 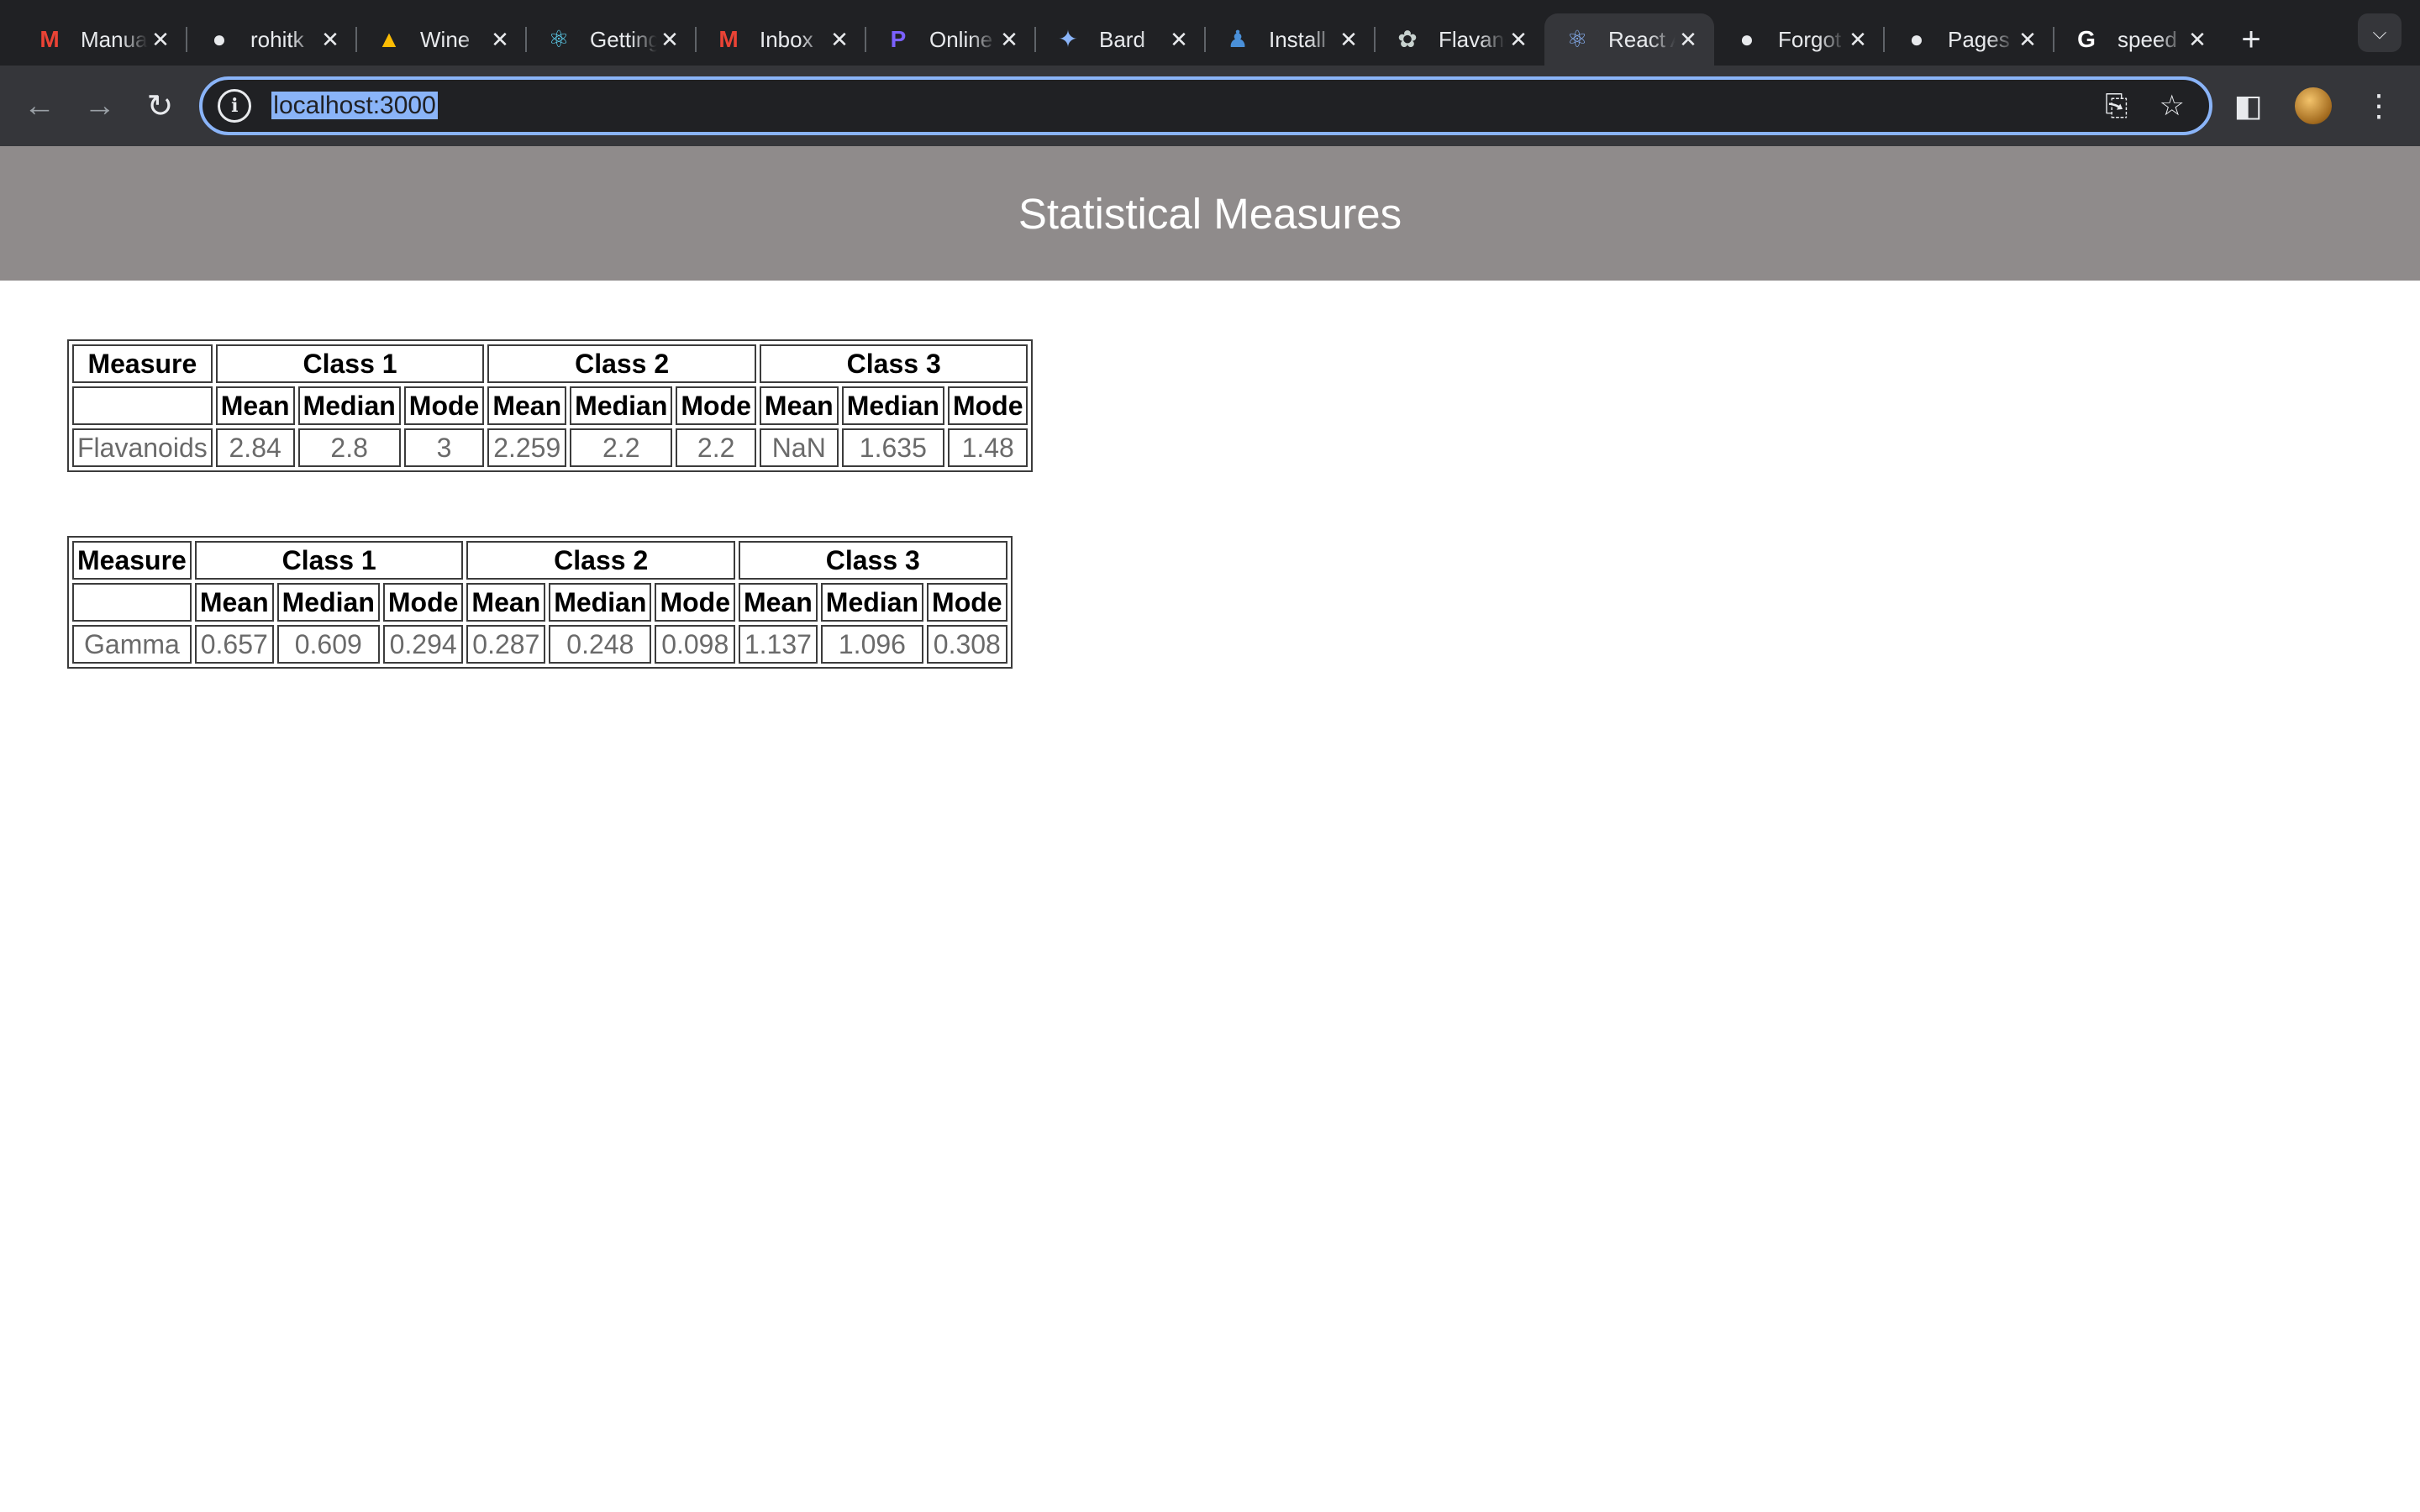 What do you see at coordinates (328, 644) in the screenshot?
I see `table-cell: 0.609` at bounding box center [328, 644].